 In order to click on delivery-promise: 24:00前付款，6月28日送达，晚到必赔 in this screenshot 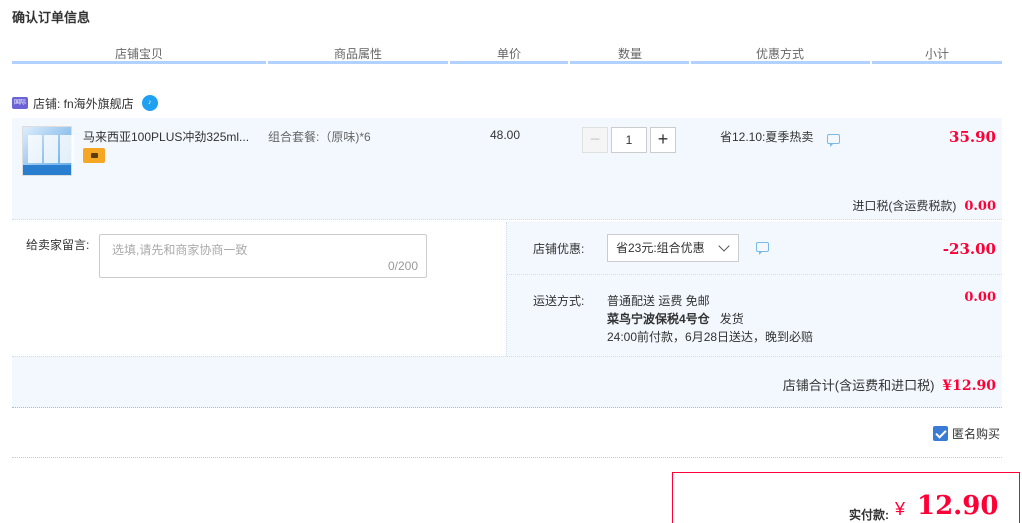, I will do `click(710, 337)`.